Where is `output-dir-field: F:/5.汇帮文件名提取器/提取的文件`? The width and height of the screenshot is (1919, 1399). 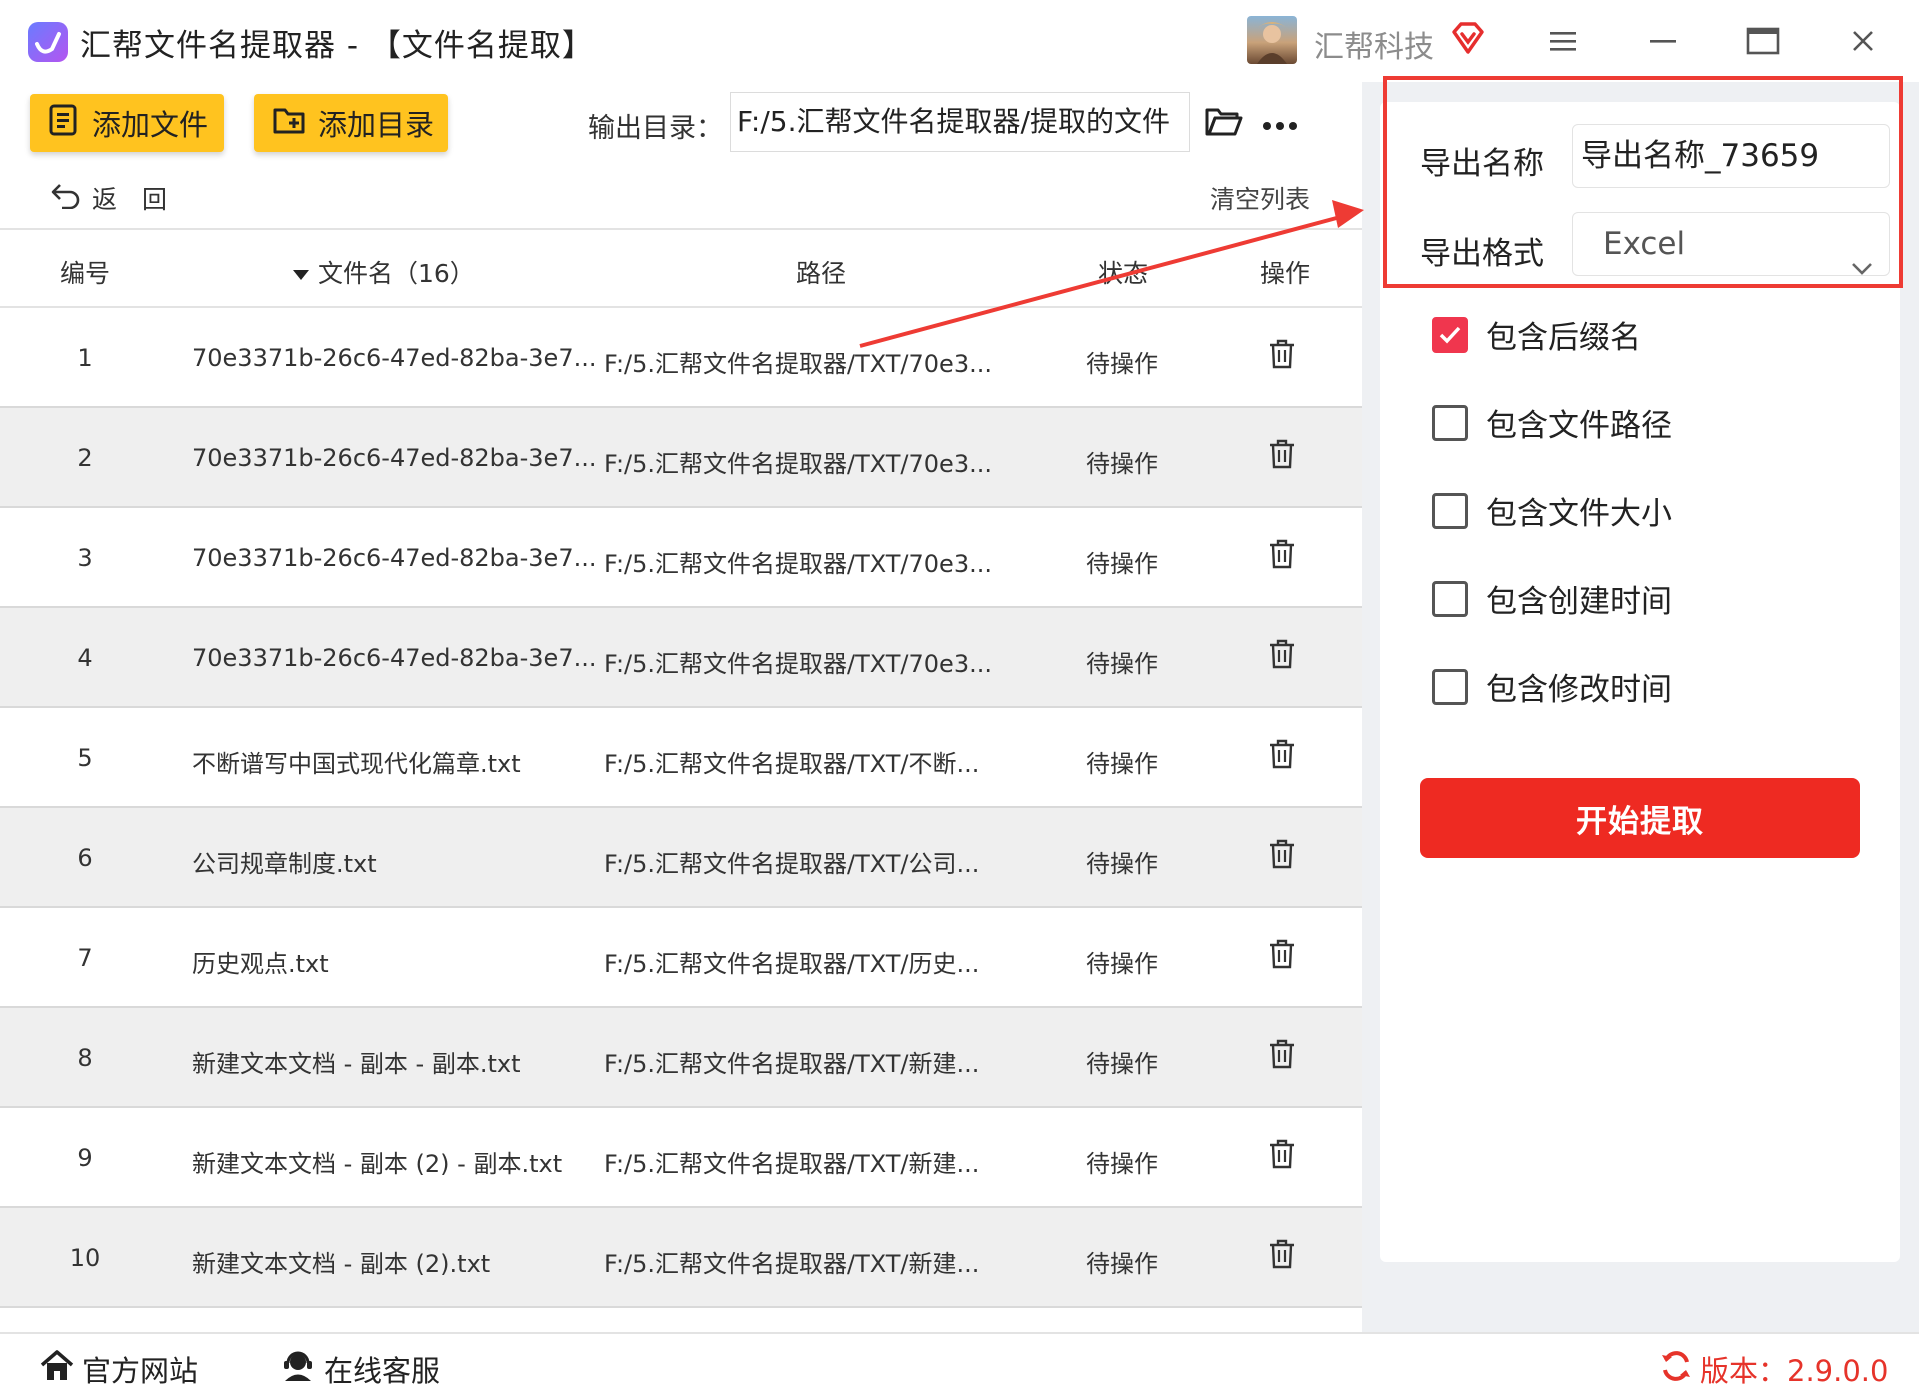 output-dir-field: F:/5.汇帮文件名提取器/提取的文件 is located at coordinates (960, 122).